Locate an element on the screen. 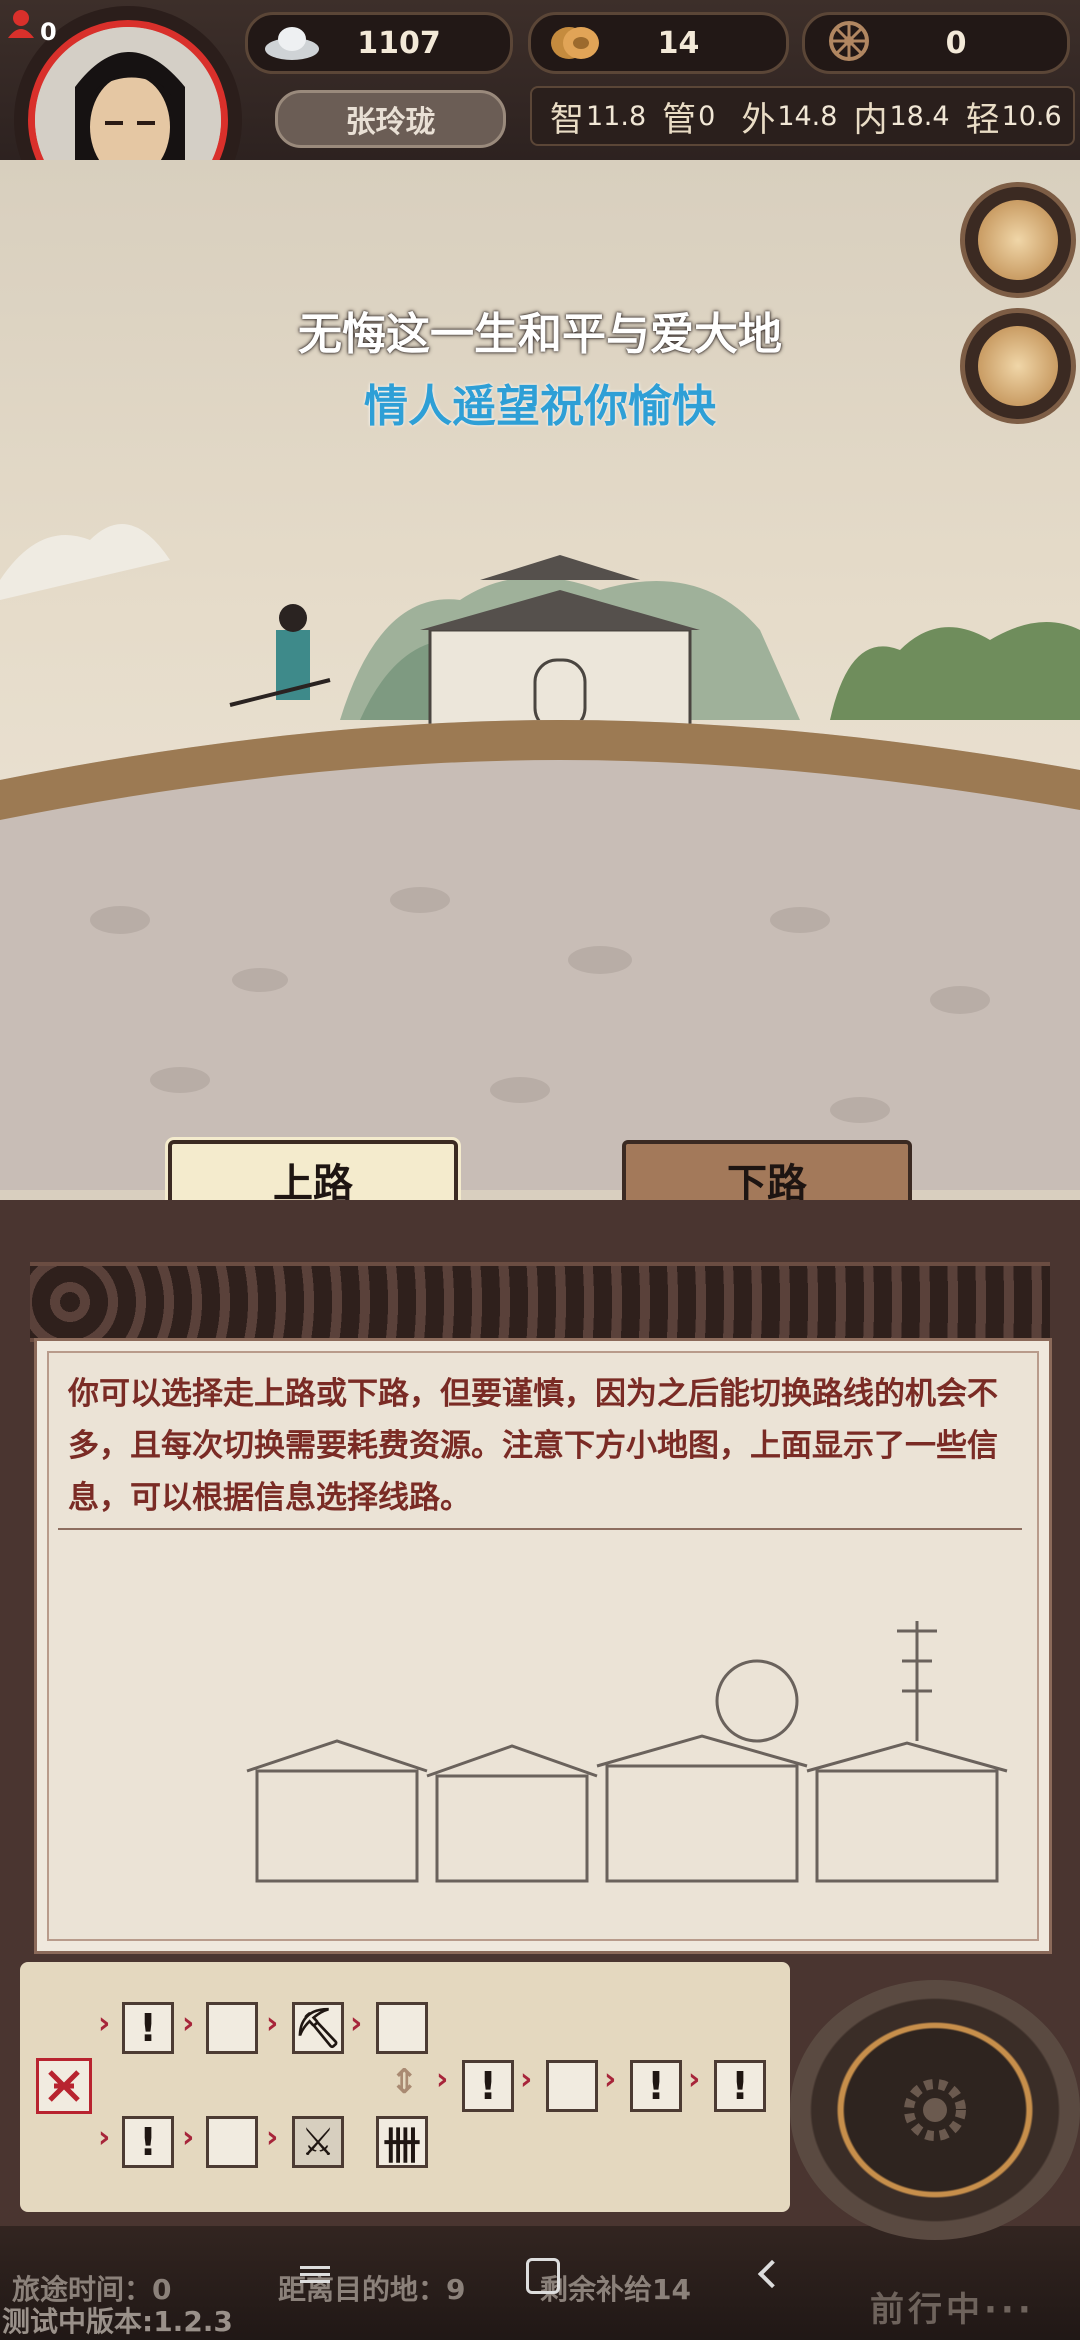  traveler-figure is located at coordinates (280, 655).